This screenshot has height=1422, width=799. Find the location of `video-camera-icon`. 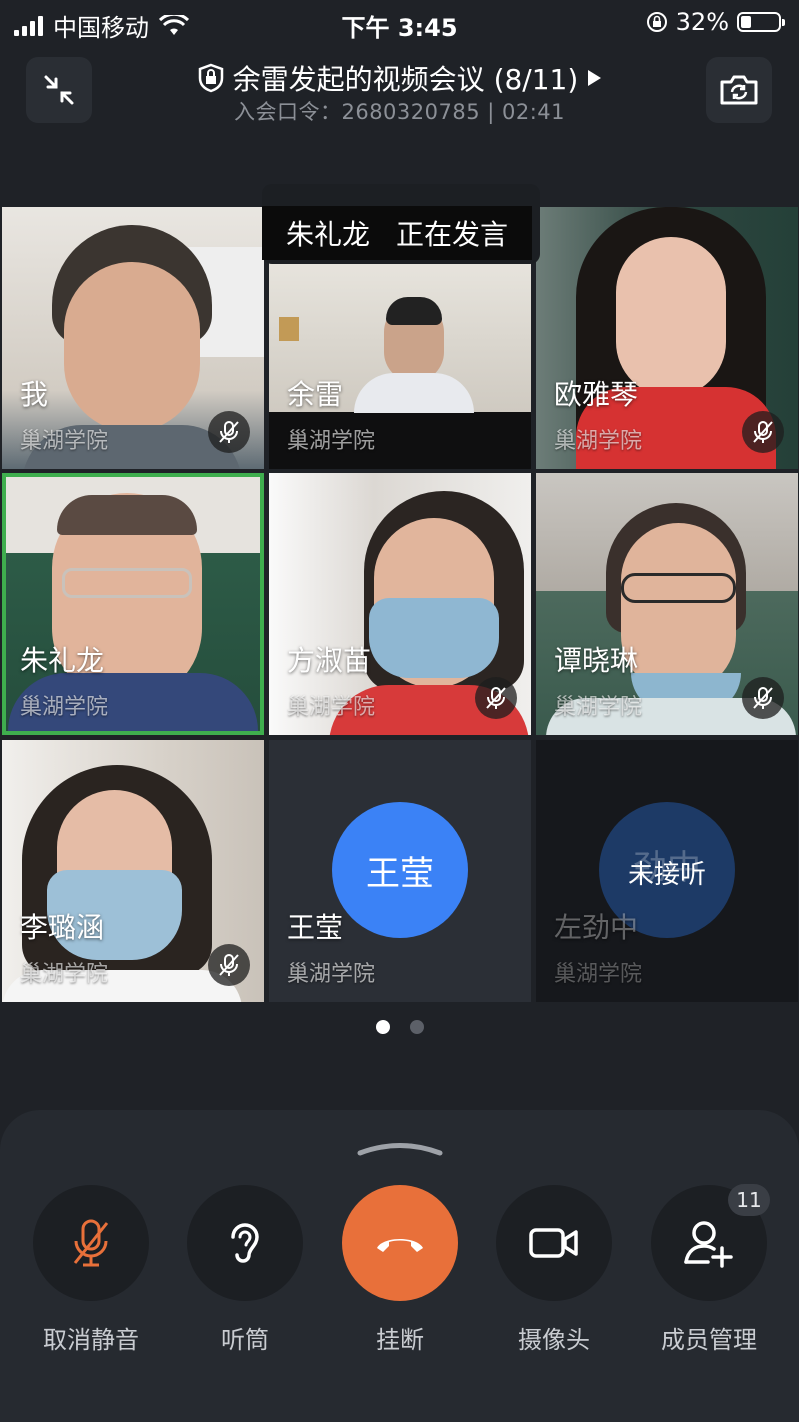

video-camera-icon is located at coordinates (553, 1243).